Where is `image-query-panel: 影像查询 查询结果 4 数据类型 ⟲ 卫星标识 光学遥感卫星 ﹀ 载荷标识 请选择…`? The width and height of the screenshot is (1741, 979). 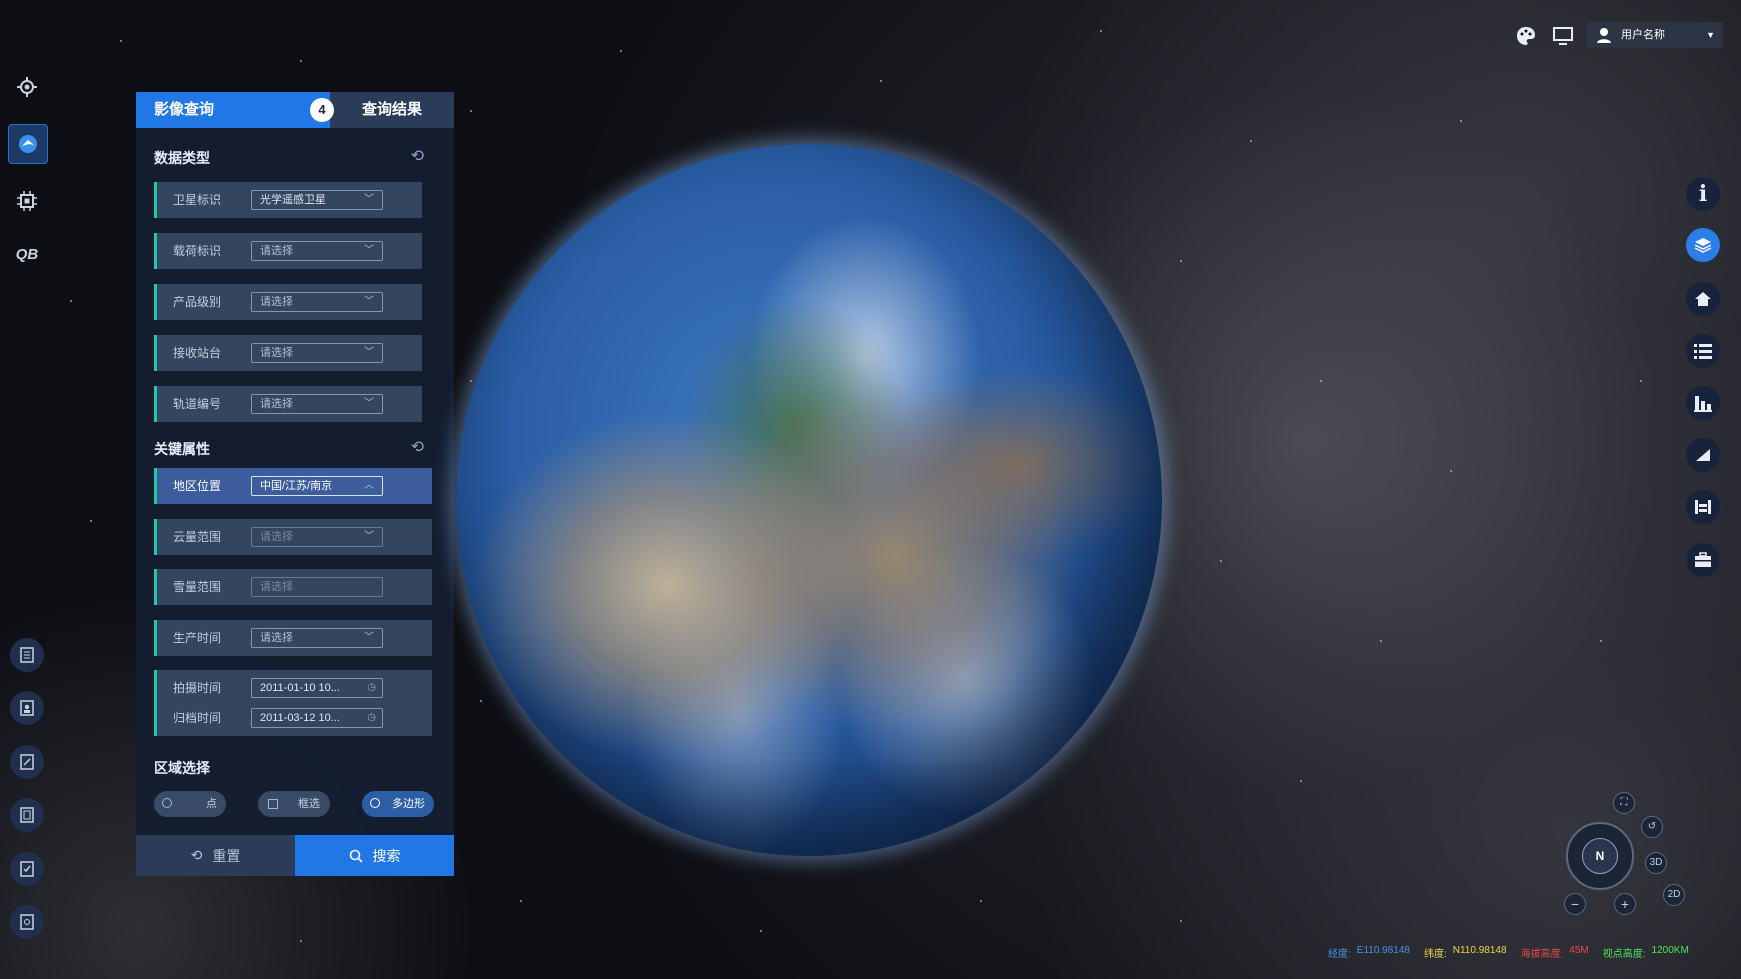
image-query-panel: 影像查询 查询结果 4 数据类型 ⟲ 卫星标识 光学遥感卫星 ﹀ 载荷标识 请选择… is located at coordinates (295, 484).